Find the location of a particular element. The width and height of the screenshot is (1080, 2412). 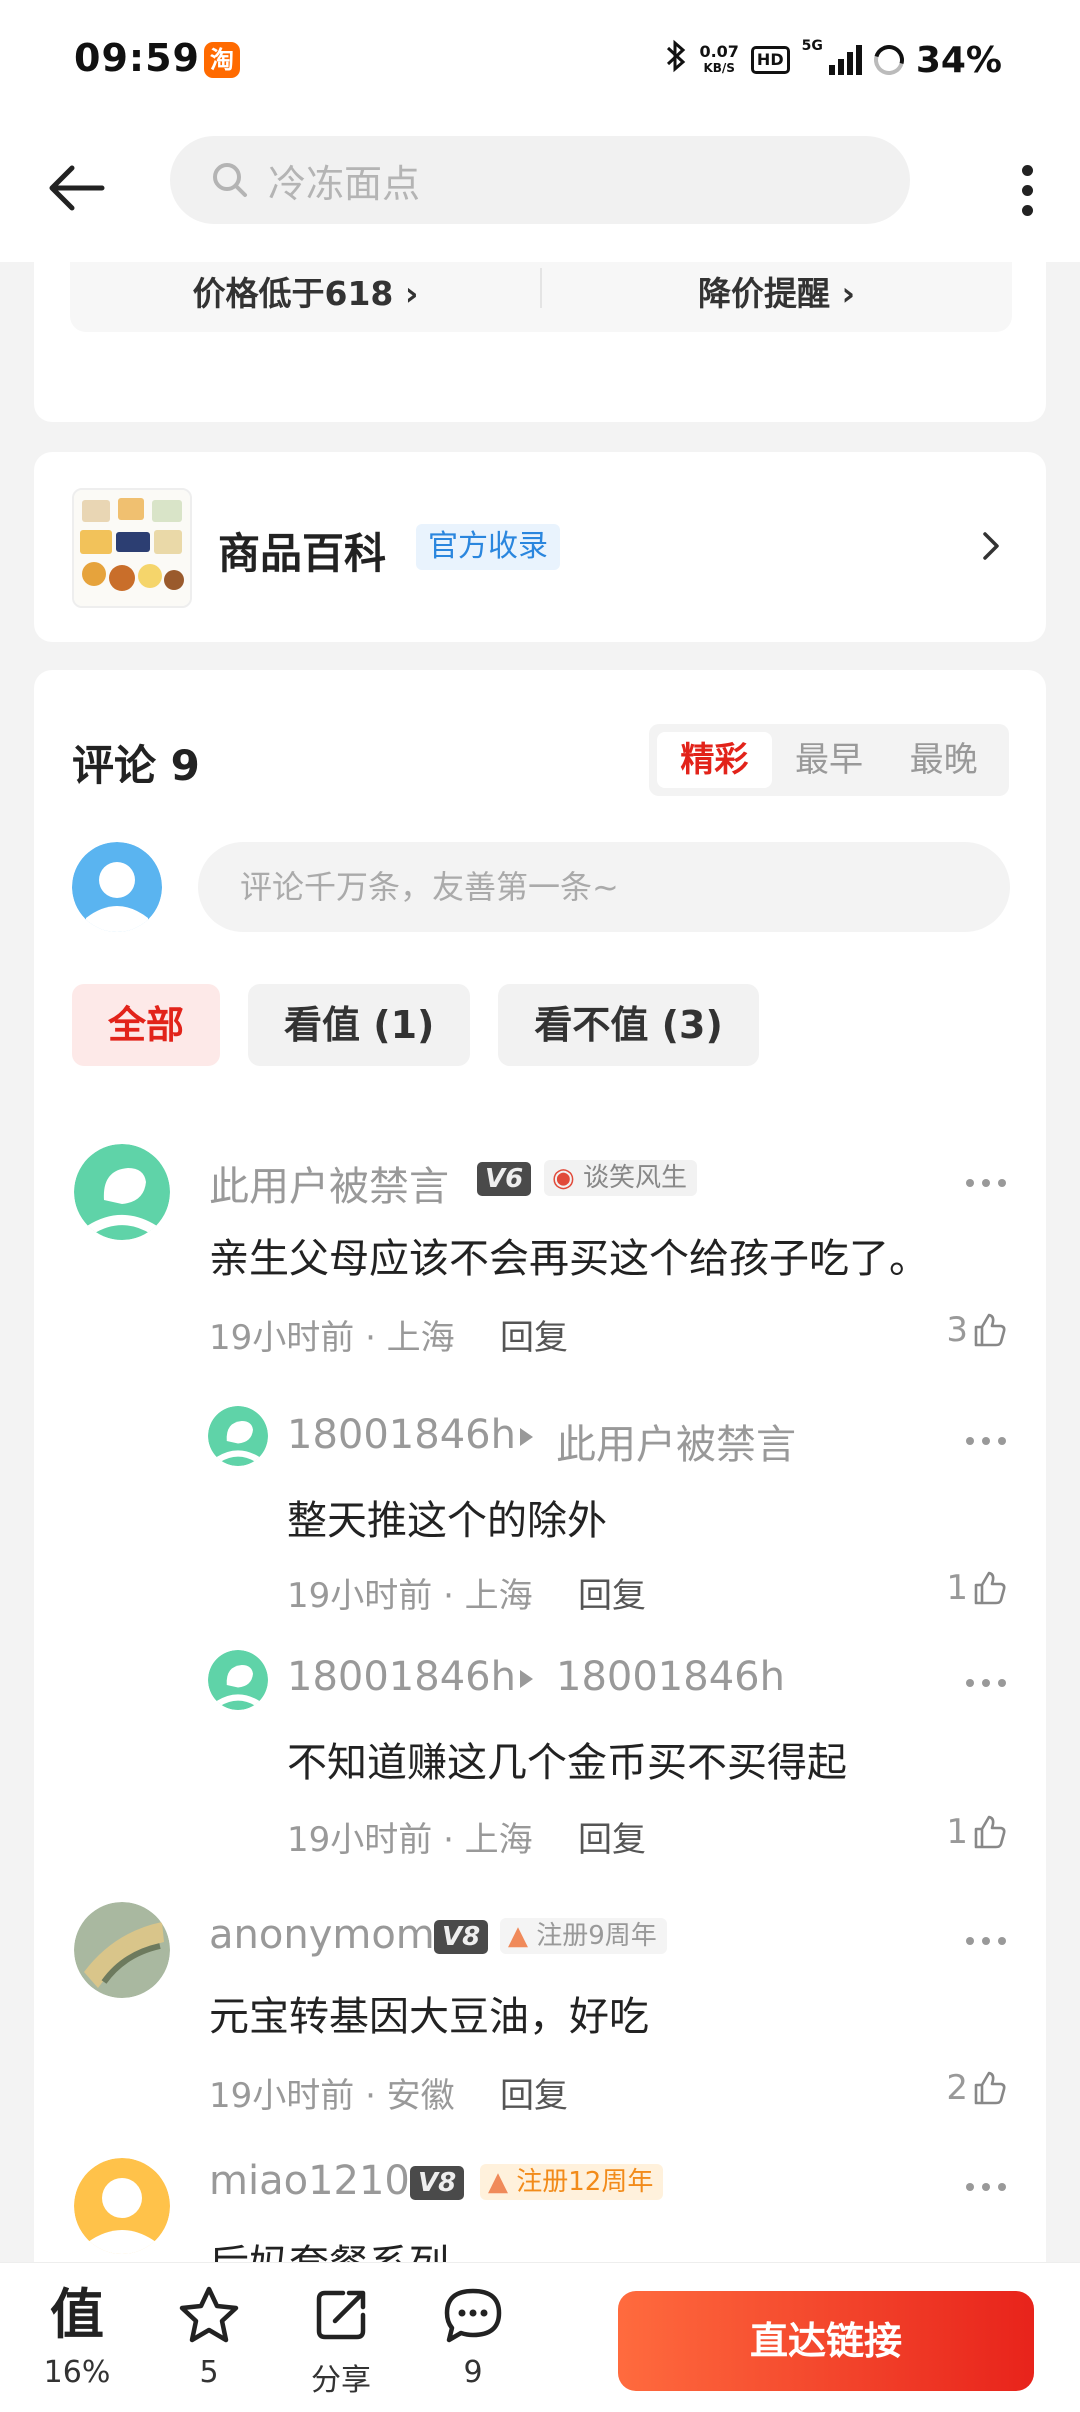

search-input: 冷冻面点 is located at coordinates (540, 180).